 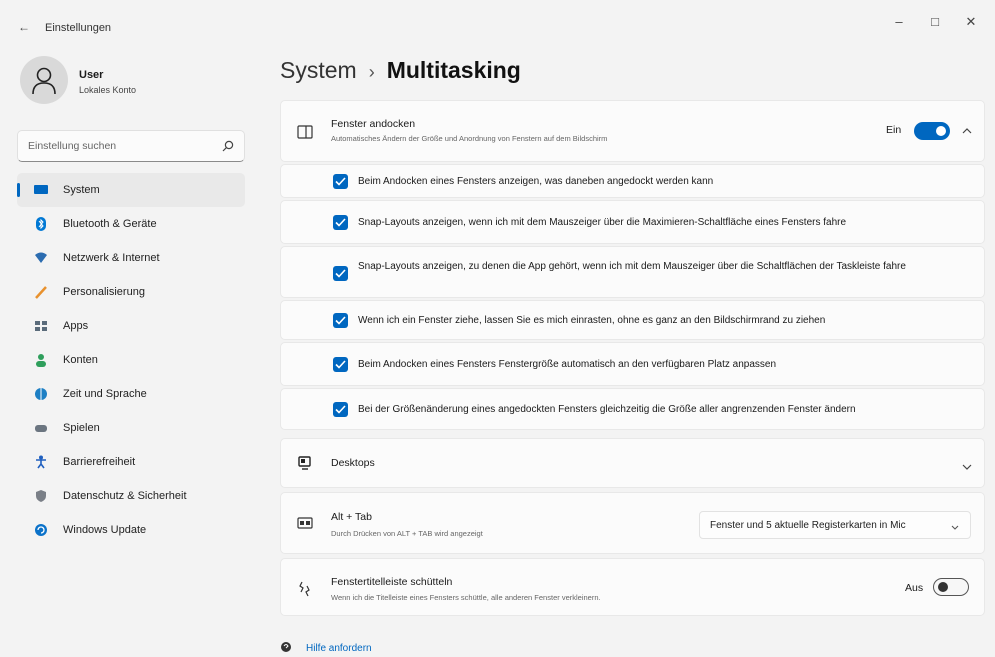 What do you see at coordinates (497, 26) in the screenshot?
I see `title-bar: ← Einstellungen – □ ✕` at bounding box center [497, 26].